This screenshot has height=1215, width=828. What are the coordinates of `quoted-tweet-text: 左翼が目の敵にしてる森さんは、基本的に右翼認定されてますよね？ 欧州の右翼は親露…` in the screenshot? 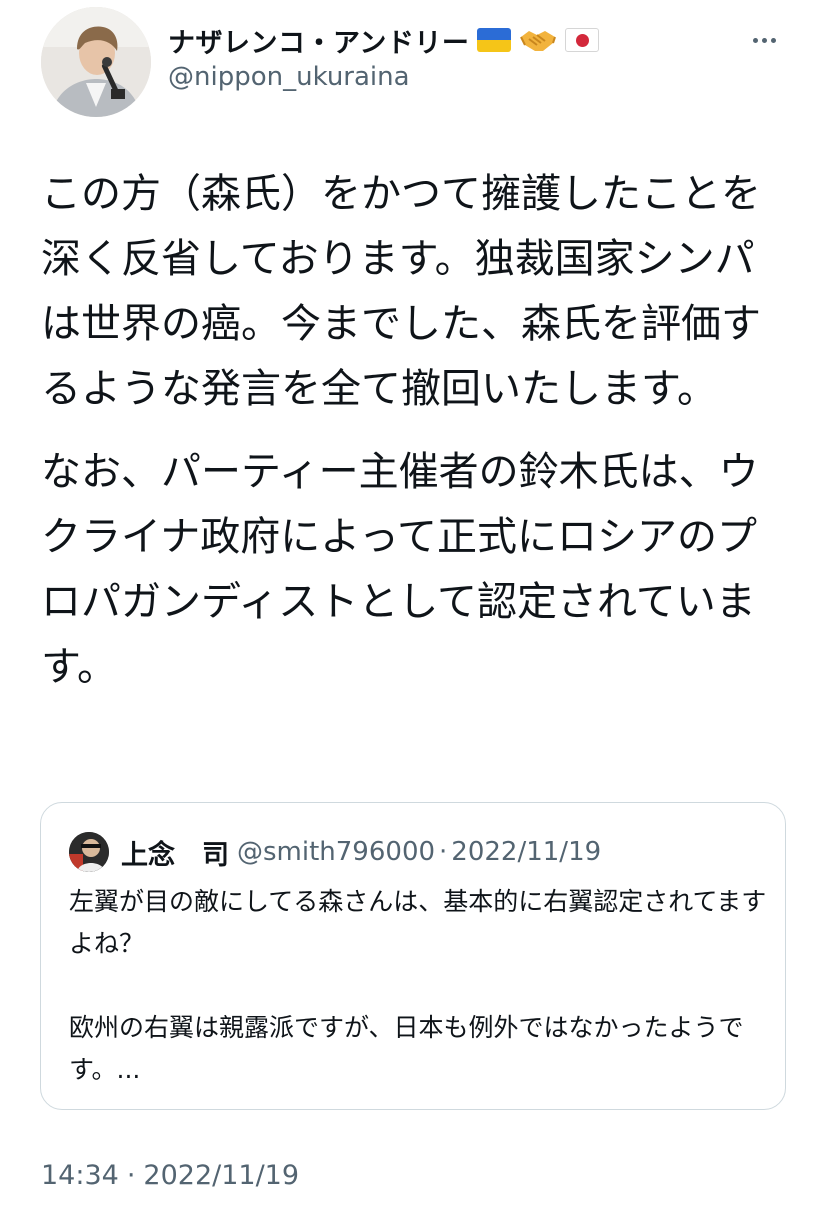 It's located at (419, 986).